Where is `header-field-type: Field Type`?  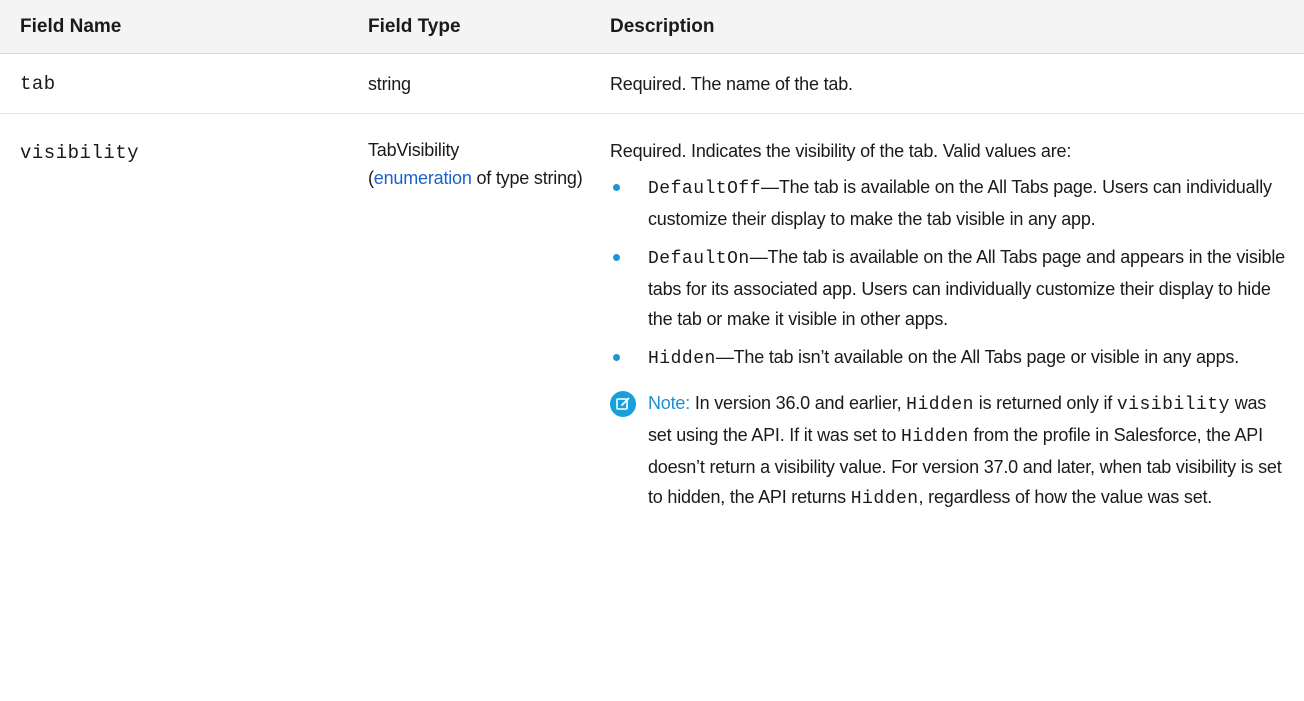 header-field-type: Field Type is located at coordinates (414, 26).